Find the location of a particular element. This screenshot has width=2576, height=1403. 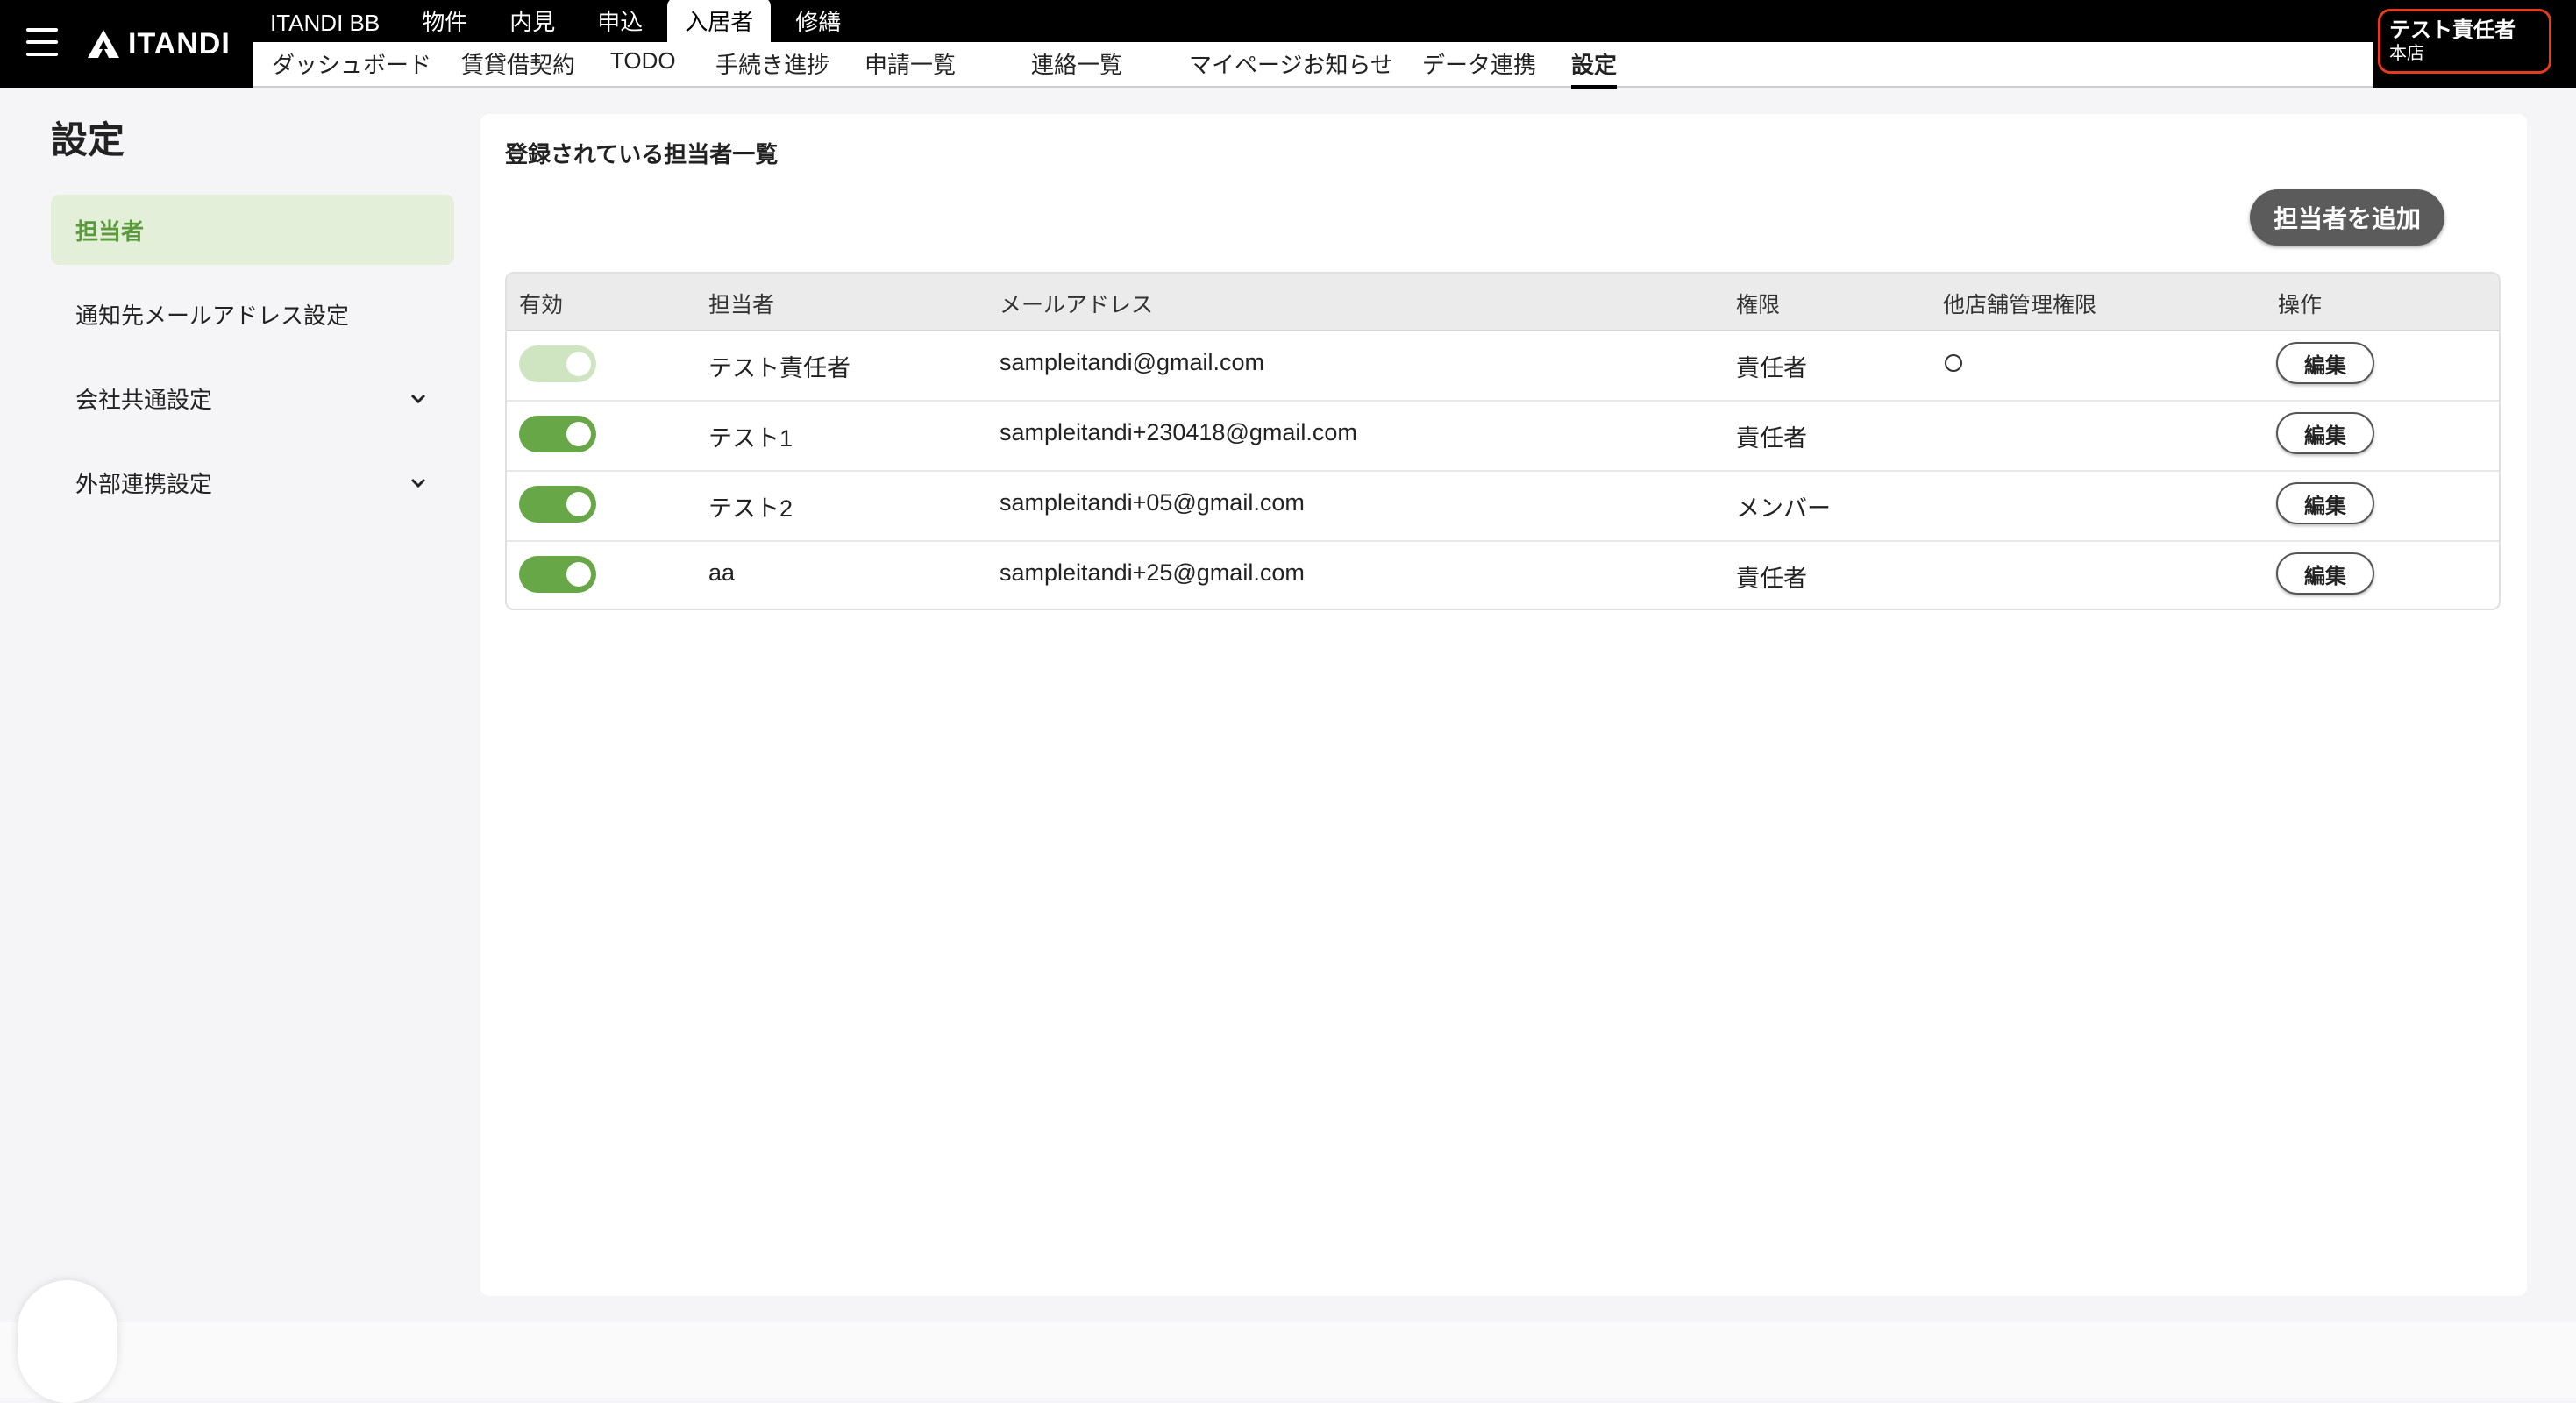

subnav-data-integration: データ連携 is located at coordinates (1479, 66).